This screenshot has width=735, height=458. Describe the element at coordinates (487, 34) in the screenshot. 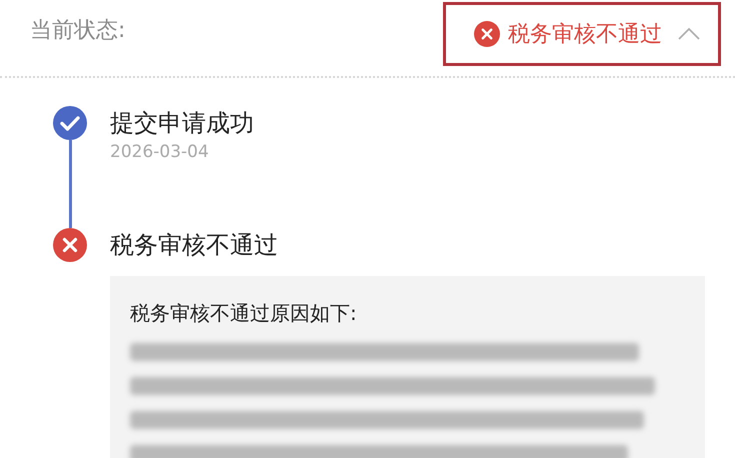

I see `cross-circle-icon` at that location.